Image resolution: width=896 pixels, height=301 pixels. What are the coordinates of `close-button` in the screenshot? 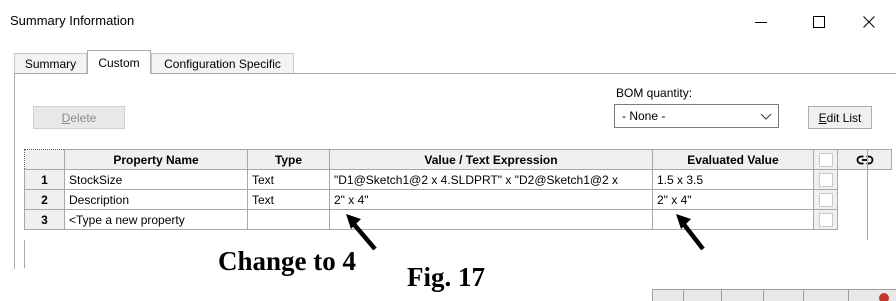 It's located at (869, 22).